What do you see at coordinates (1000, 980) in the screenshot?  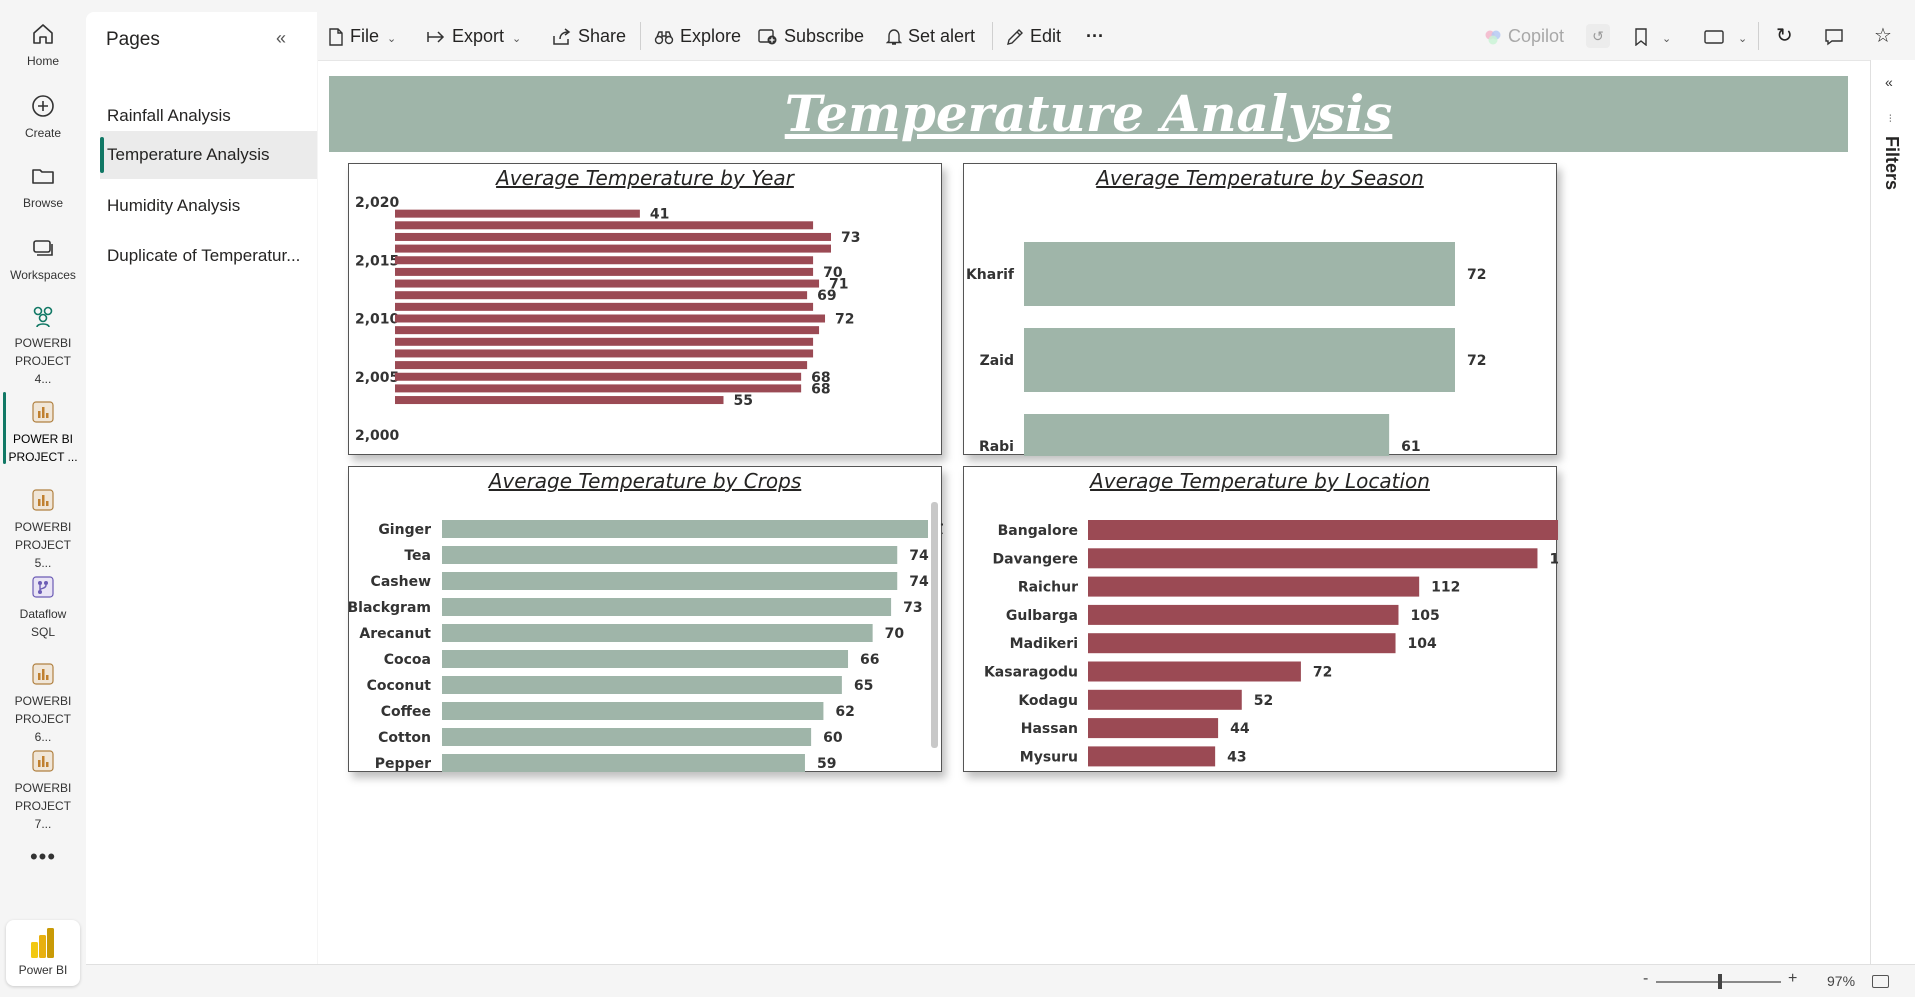 I see `status-bar: - + 97%` at bounding box center [1000, 980].